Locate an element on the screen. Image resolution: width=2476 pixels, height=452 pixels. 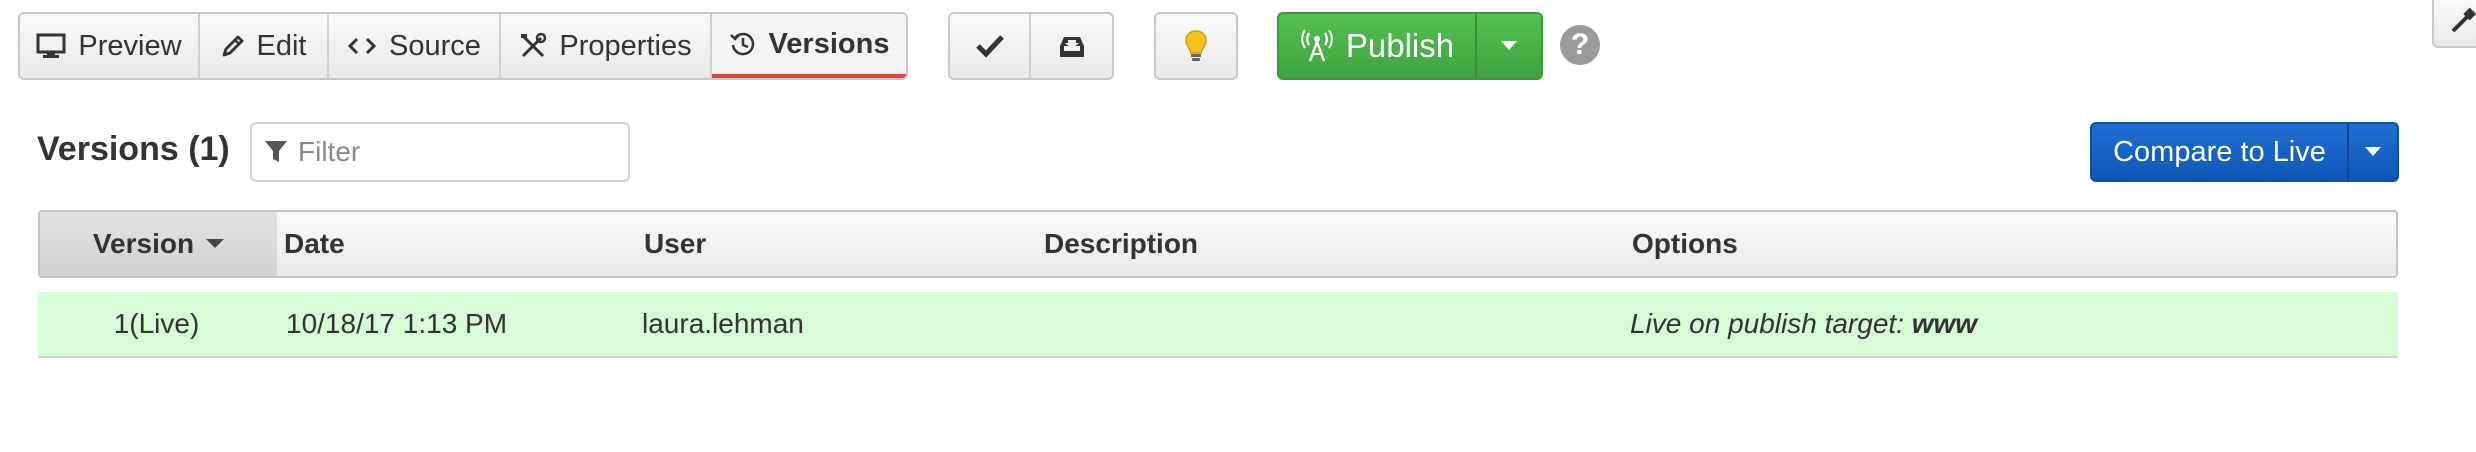
sort-desc-icon is located at coordinates (215, 243).